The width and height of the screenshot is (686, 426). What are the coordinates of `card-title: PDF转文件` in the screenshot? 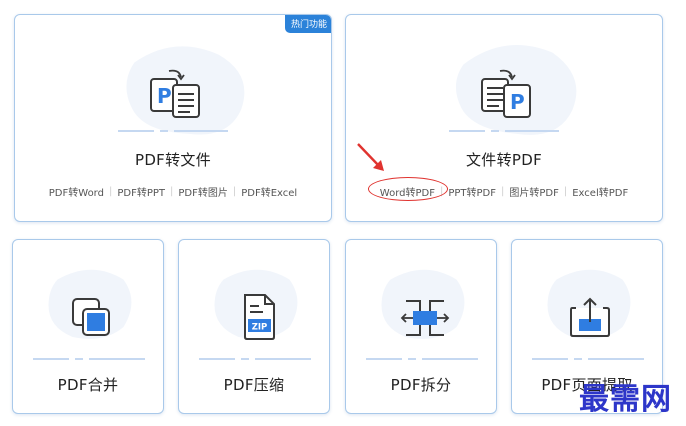 It's located at (173, 160).